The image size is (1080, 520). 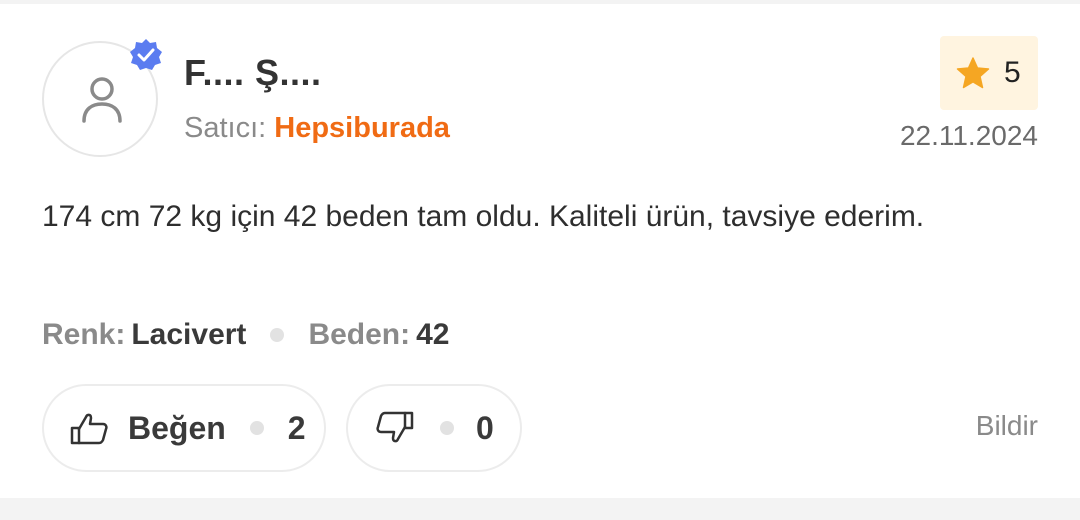 I want to click on size-label: Beden:, so click(x=359, y=334).